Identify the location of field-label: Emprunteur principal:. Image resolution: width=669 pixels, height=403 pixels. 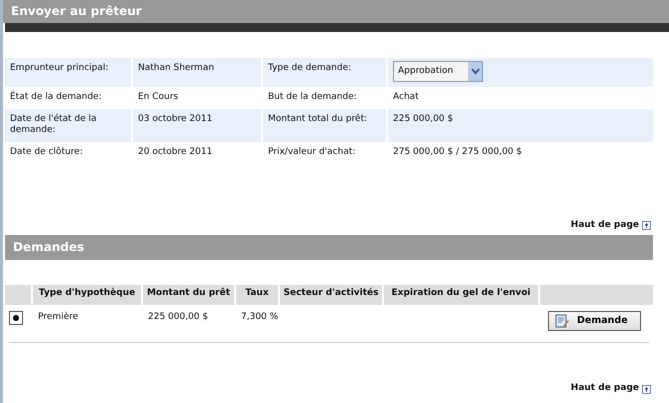
(59, 68).